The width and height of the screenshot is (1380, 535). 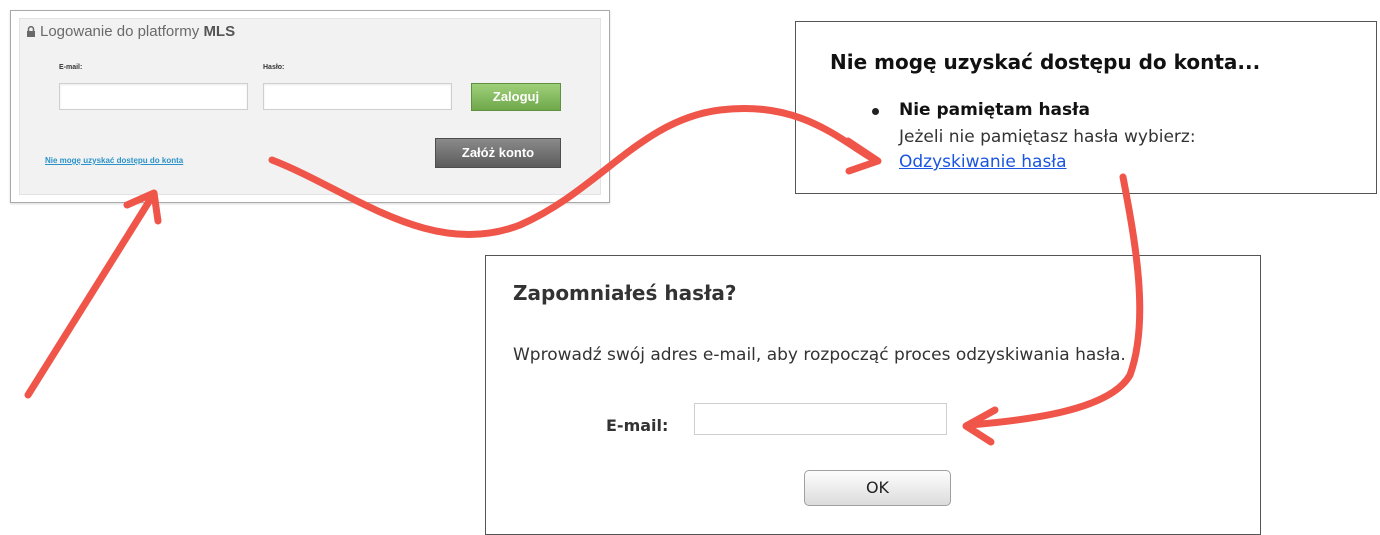 What do you see at coordinates (498, 153) in the screenshot?
I see `create-account-button: Załóż konto` at bounding box center [498, 153].